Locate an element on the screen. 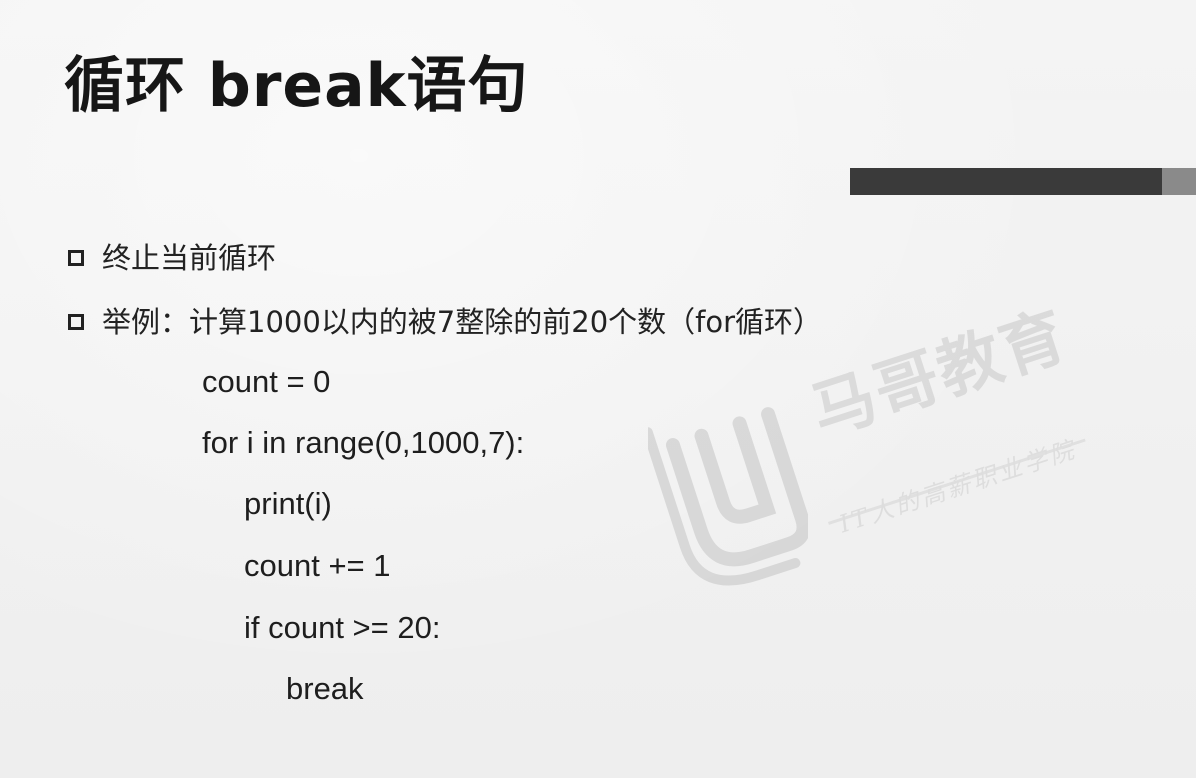 This screenshot has width=1196, height=778. watermark-tagline: IT人的高薪职业学院 is located at coordinates (957, 487).